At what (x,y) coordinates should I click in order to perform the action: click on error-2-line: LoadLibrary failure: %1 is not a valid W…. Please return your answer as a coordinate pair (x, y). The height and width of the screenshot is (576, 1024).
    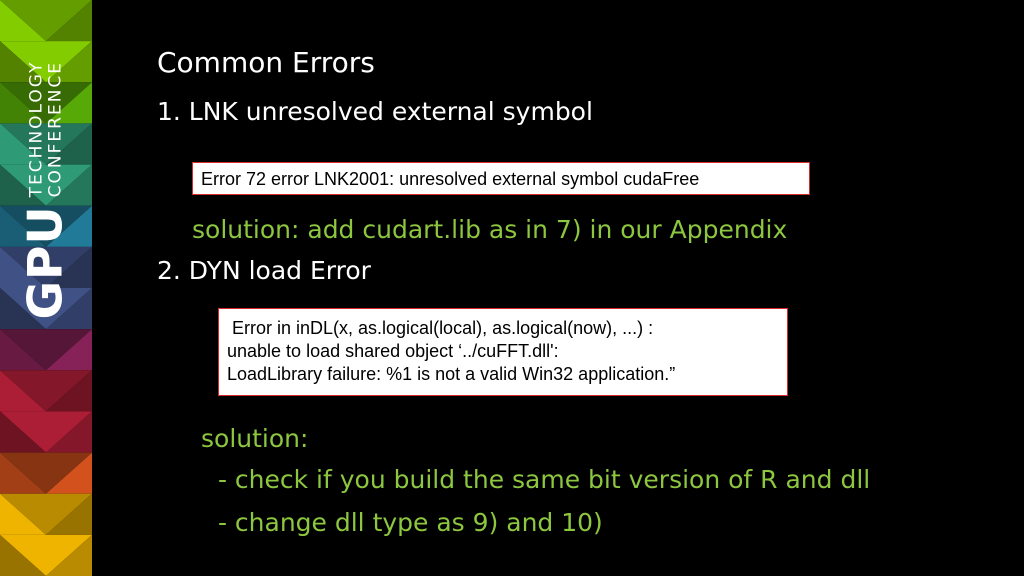
    Looking at the image, I should click on (451, 374).